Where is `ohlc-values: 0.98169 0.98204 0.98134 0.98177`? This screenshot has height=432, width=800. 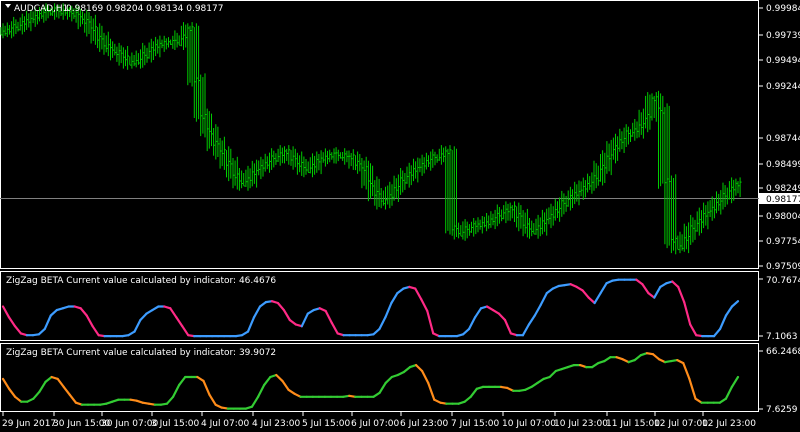 ohlc-values: 0.98169 0.98204 0.98134 0.98177 is located at coordinates (144, 9).